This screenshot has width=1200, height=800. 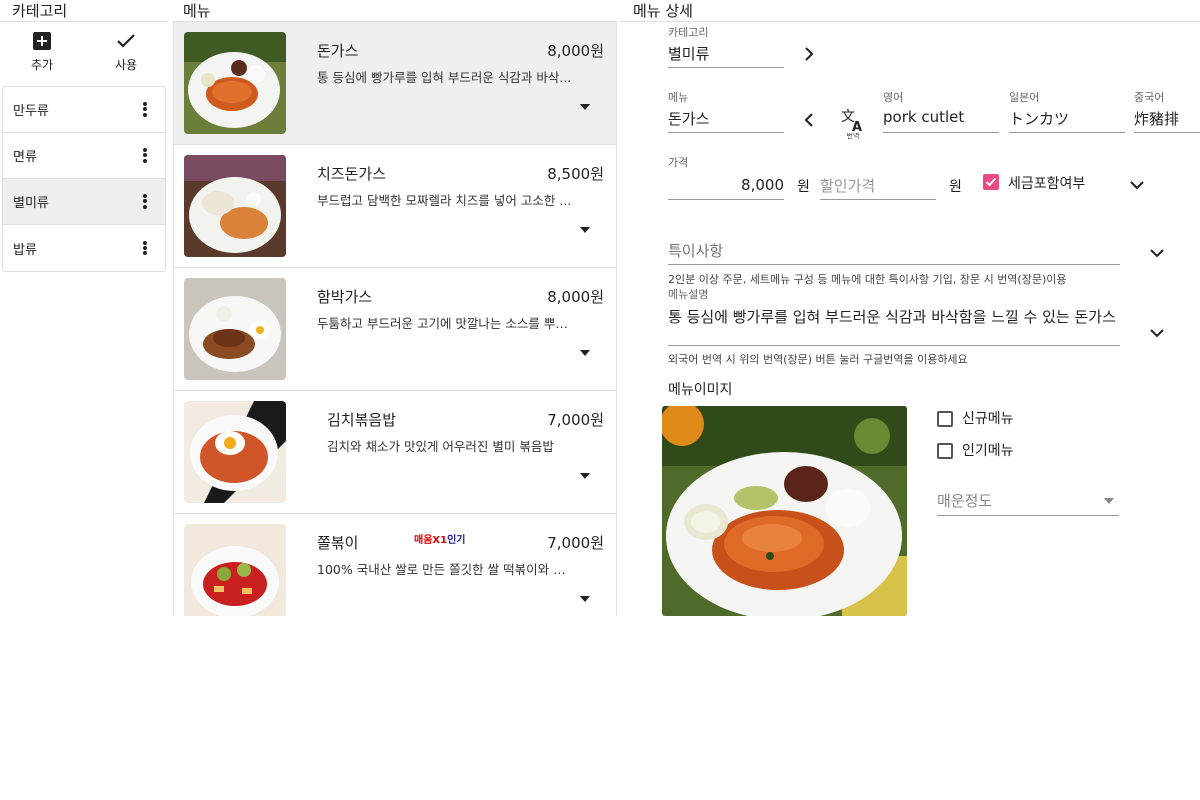 What do you see at coordinates (395, 452) in the screenshot?
I see `menu-card: 김치볶음밥 7,000원 김치와 채소가 맛있게 어우러진 별미 볶음밥` at bounding box center [395, 452].